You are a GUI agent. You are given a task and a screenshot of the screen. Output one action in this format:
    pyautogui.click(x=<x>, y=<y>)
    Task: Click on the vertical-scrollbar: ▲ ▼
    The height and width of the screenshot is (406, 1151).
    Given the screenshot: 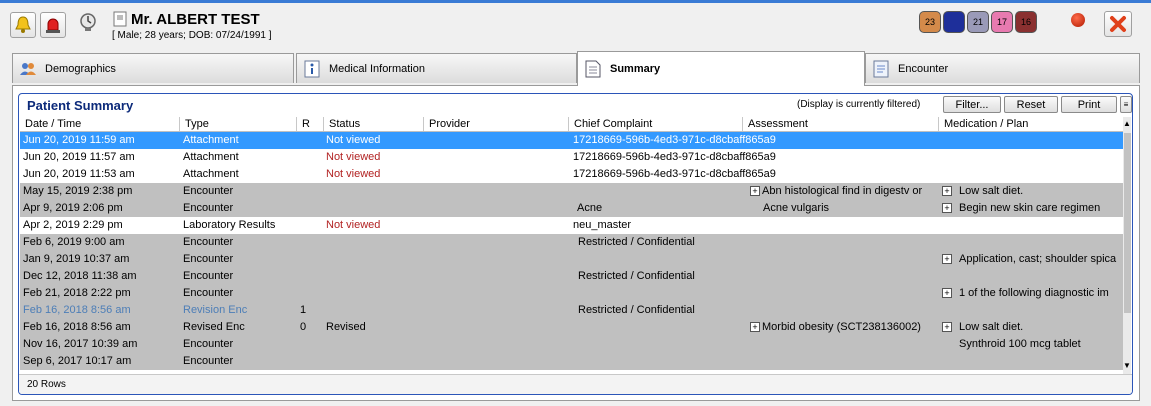 What is the action you would take?
    pyautogui.click(x=1127, y=245)
    